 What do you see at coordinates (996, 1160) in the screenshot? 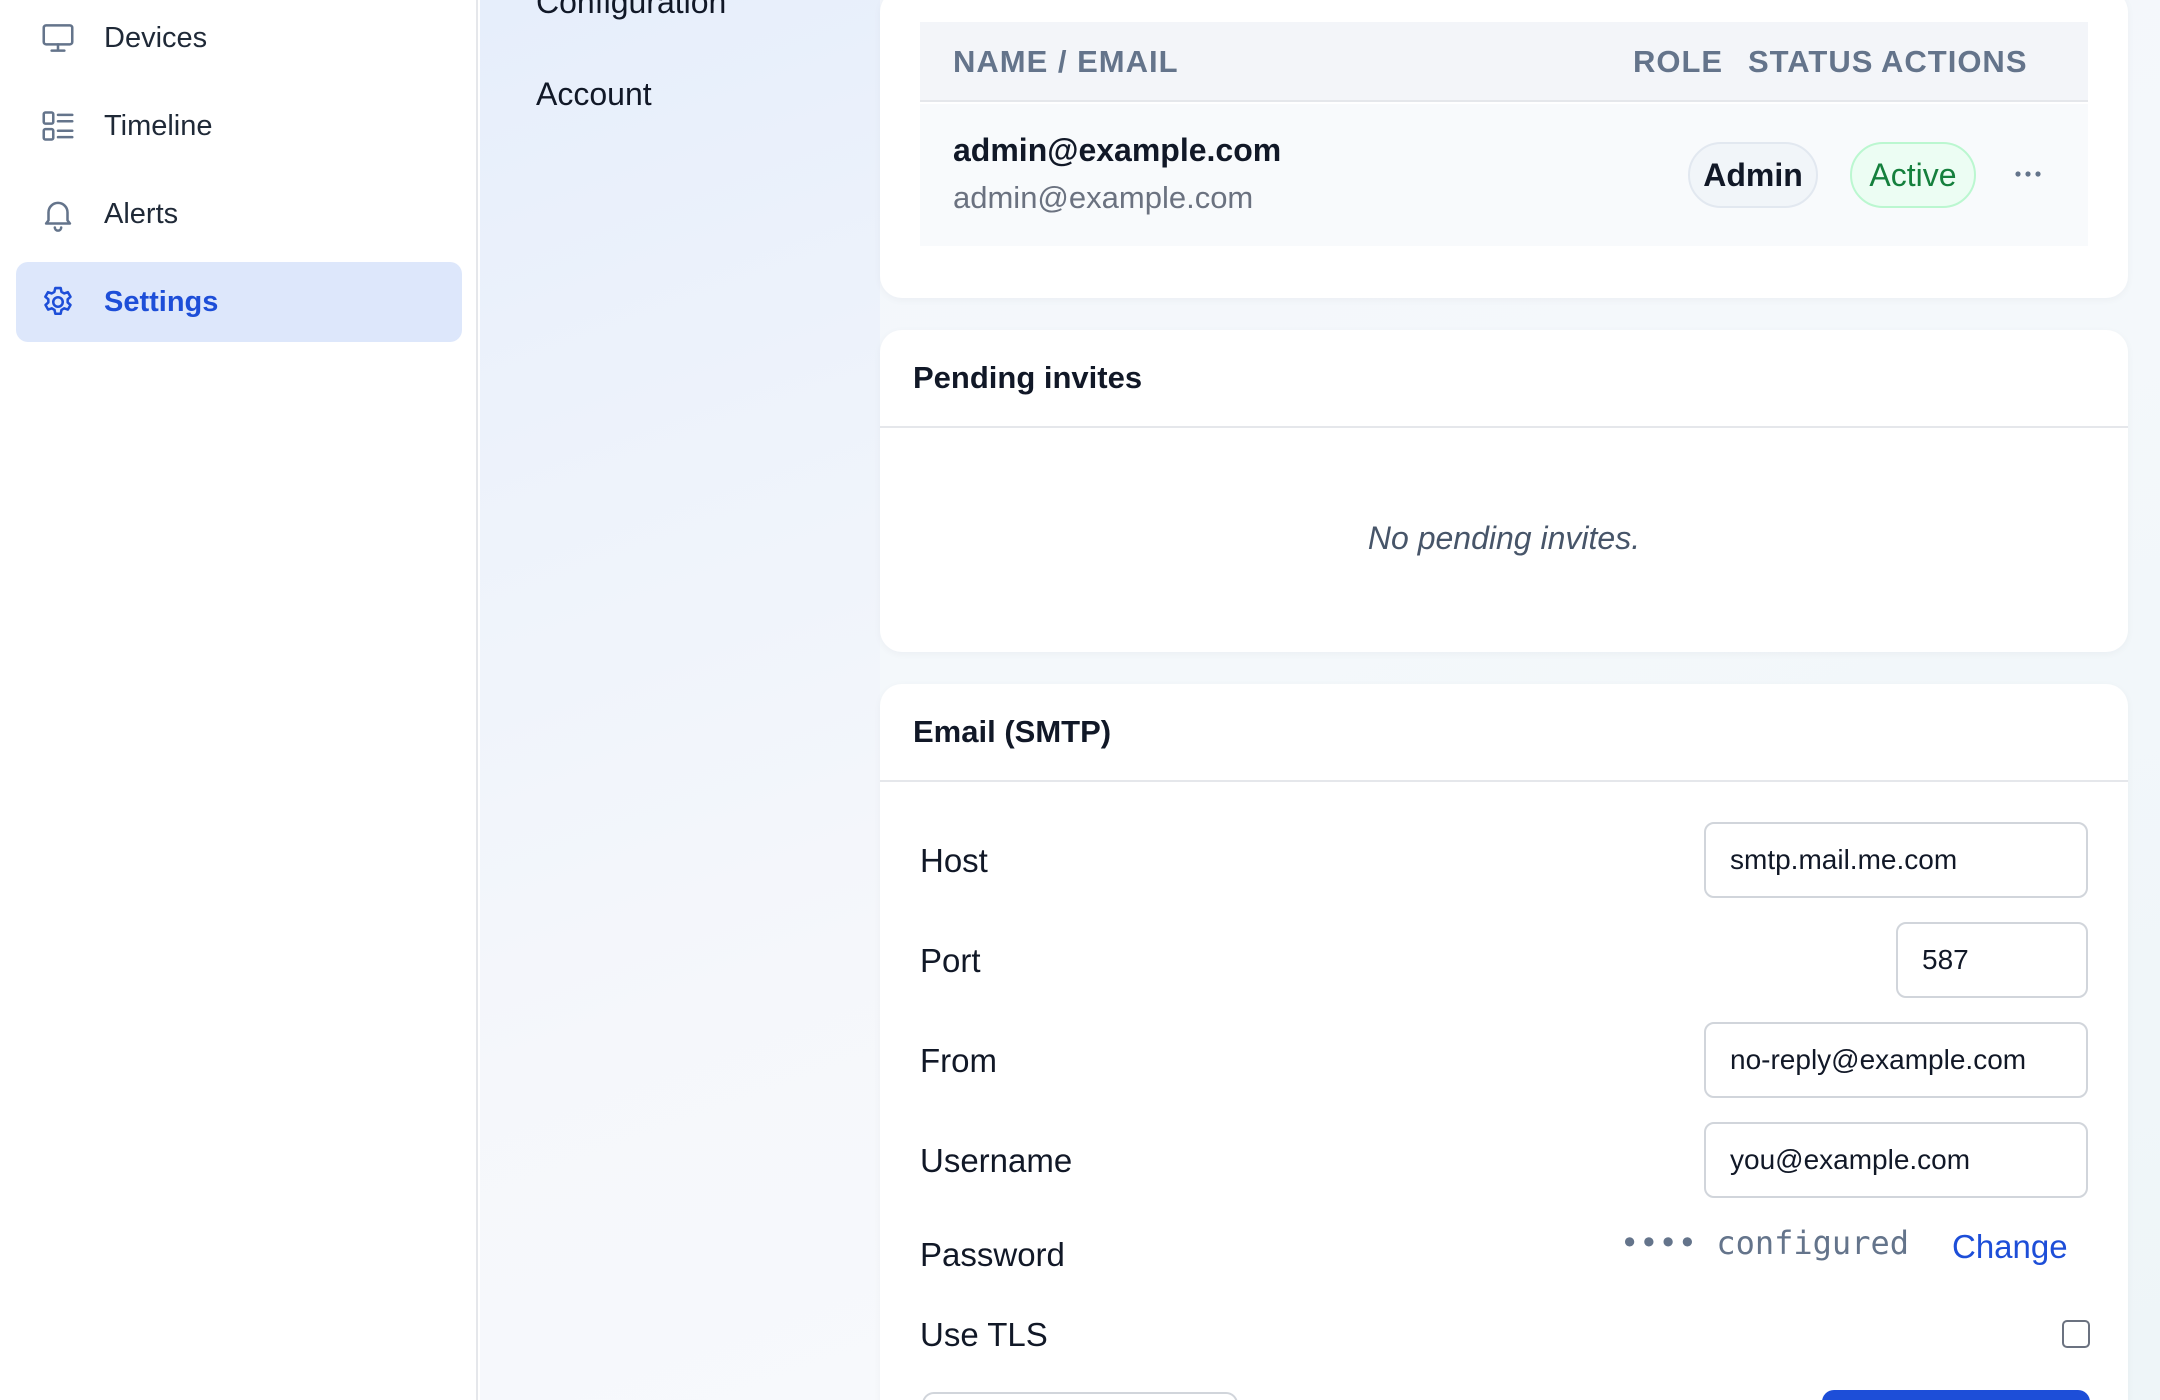
I see `username-label: Username` at bounding box center [996, 1160].